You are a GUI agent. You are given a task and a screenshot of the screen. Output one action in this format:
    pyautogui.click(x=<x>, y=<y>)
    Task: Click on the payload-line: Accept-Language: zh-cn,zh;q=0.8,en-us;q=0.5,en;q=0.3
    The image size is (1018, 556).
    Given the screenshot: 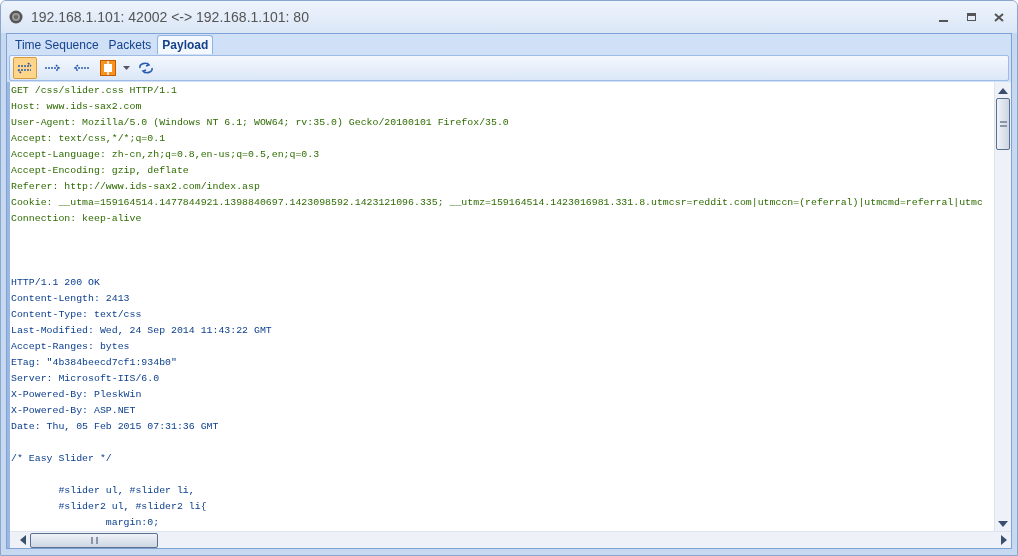 What is the action you would take?
    pyautogui.click(x=165, y=155)
    